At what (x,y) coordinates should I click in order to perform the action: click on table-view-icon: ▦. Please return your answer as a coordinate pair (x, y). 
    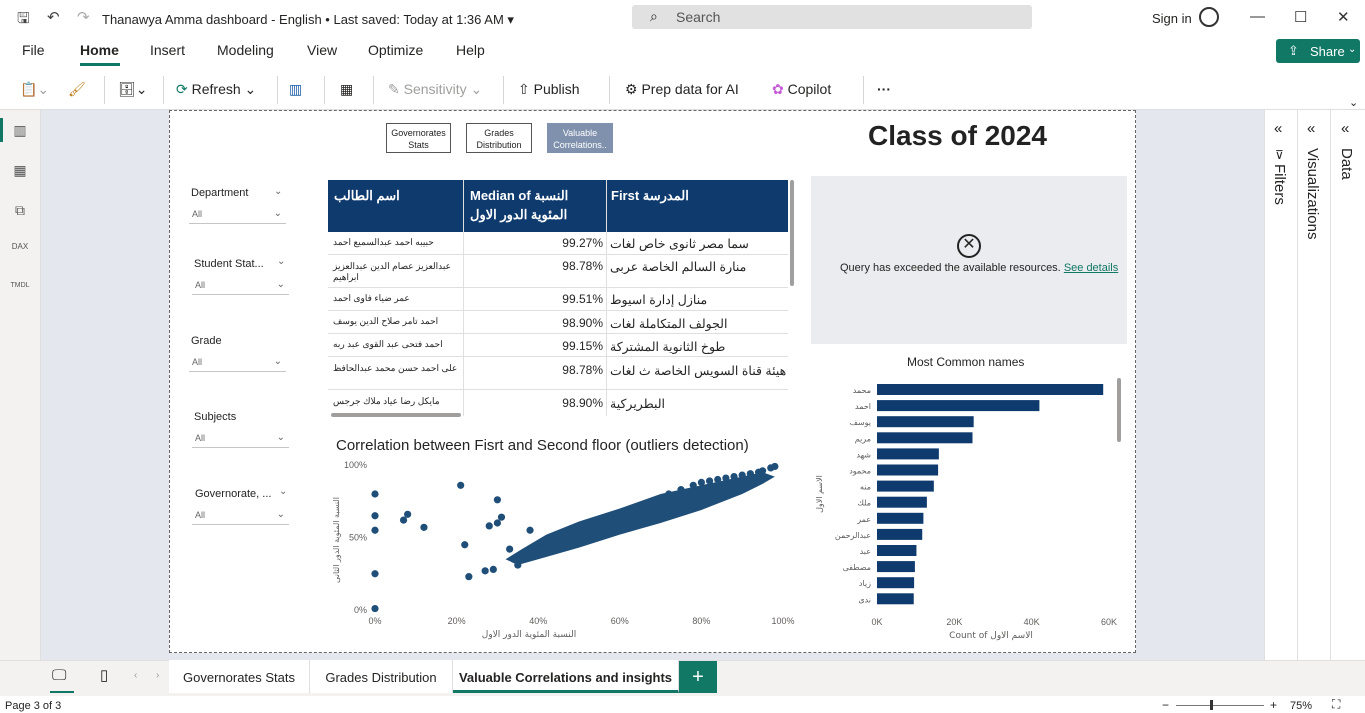
    Looking at the image, I should click on (20, 171).